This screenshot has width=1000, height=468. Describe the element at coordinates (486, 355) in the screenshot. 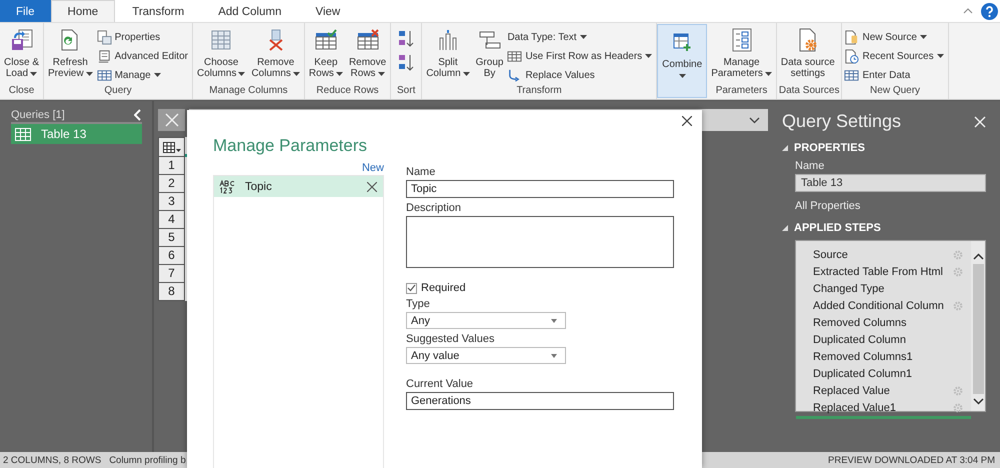

I see `suggested-values-dropdown: Any value` at that location.